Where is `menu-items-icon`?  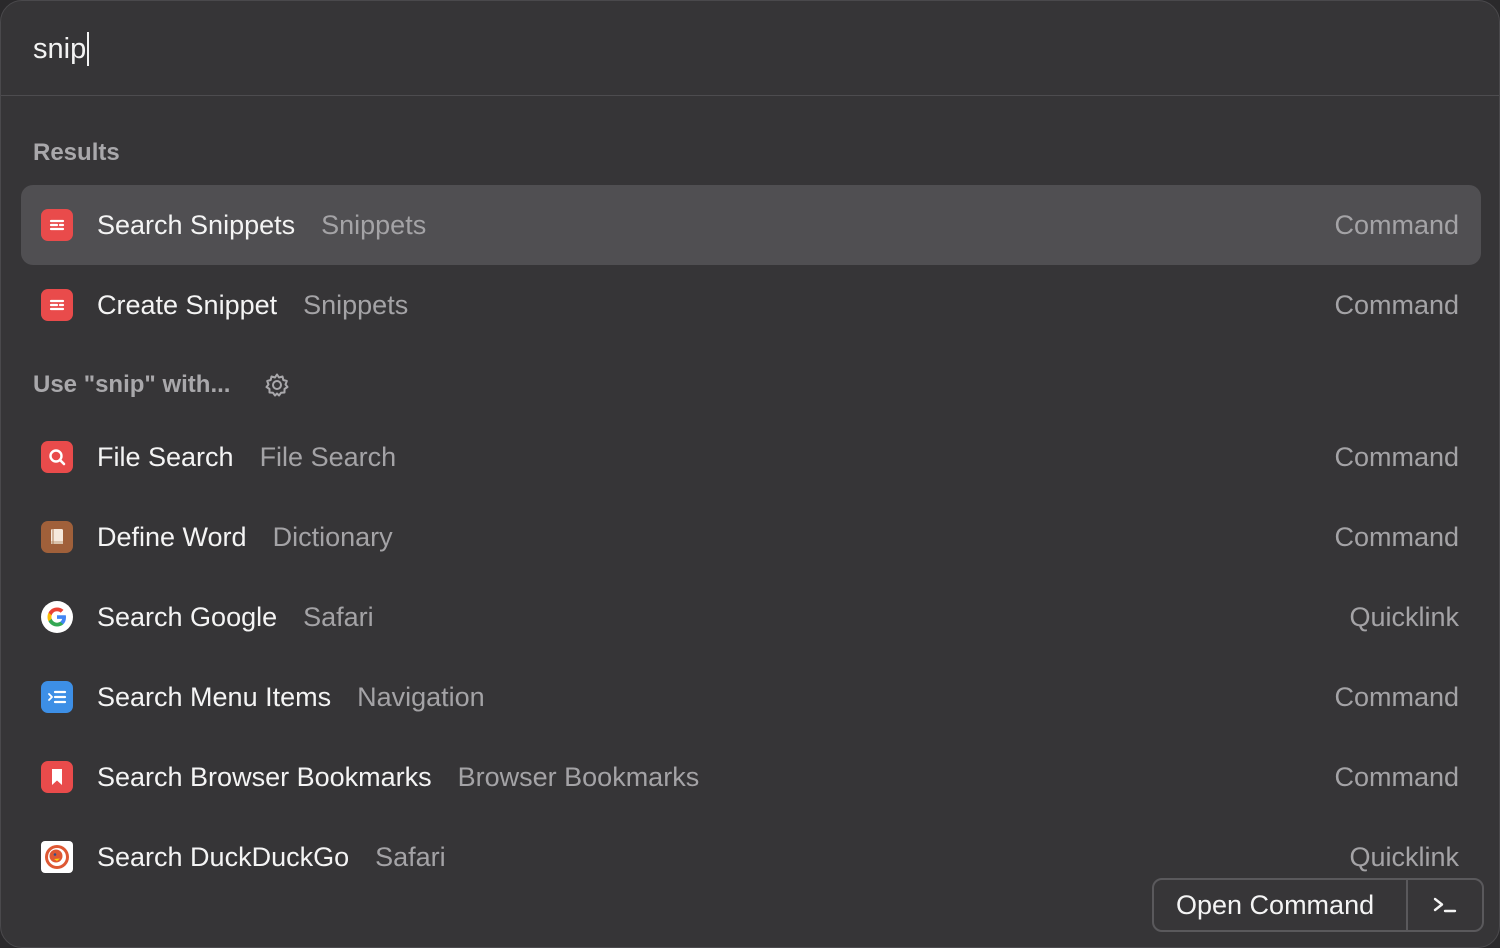 menu-items-icon is located at coordinates (57, 697).